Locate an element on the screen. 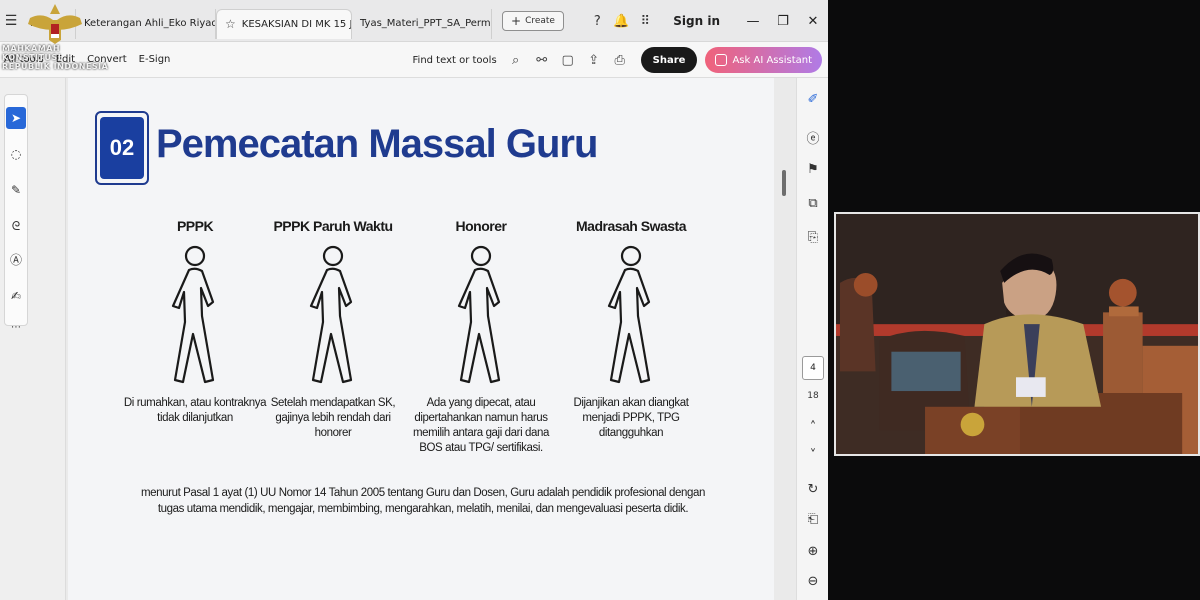 Image resolution: width=1200 pixels, height=600 pixels. ai-assistant-icon is located at coordinates (721, 60).